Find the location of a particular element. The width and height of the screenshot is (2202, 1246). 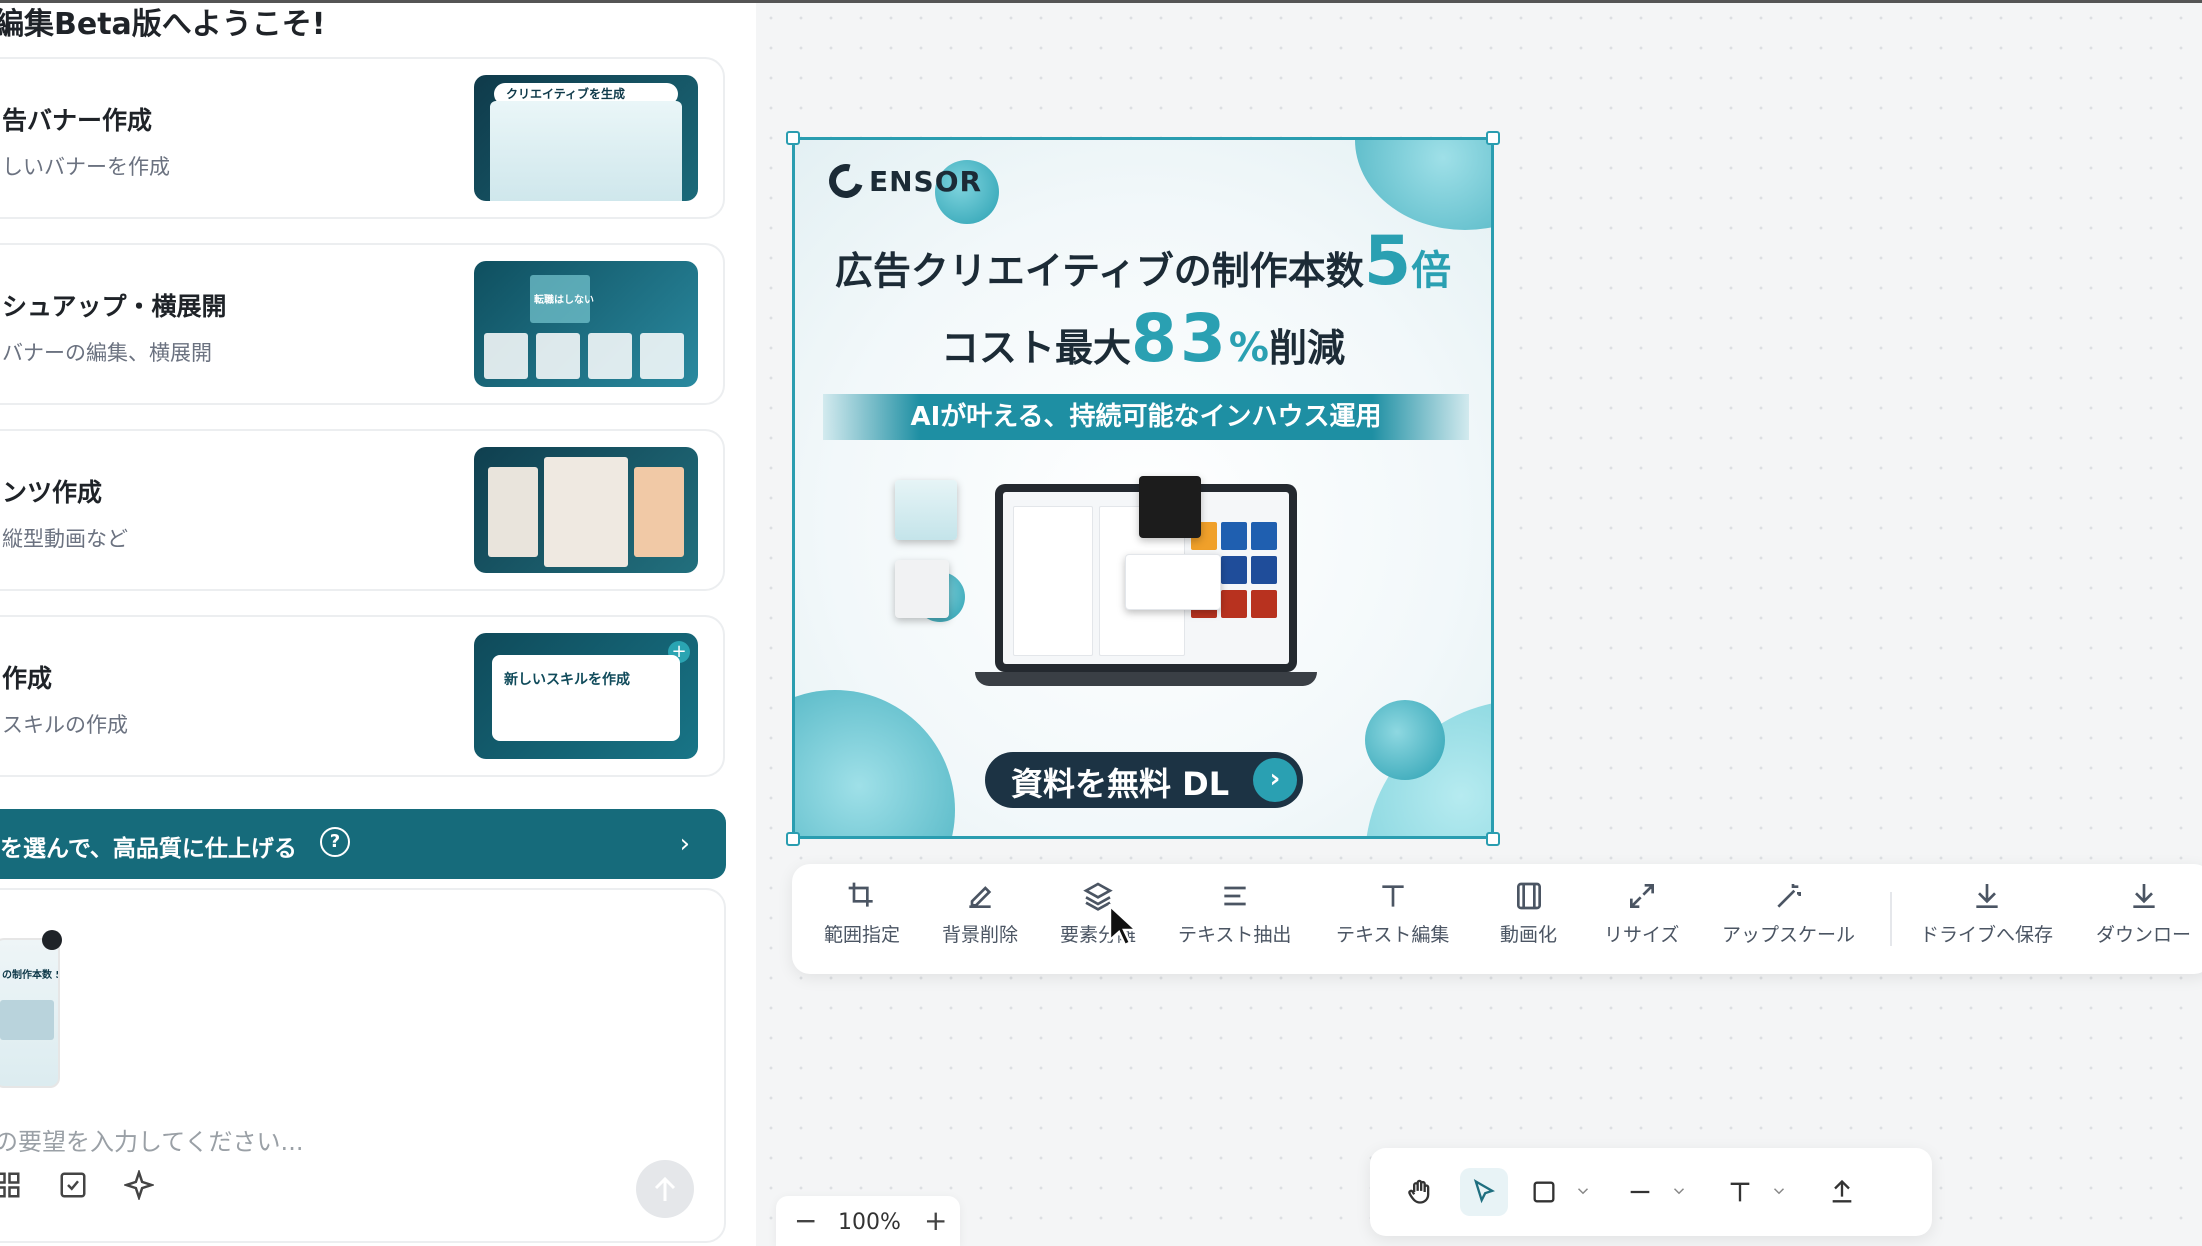

resize-handle-top-right is located at coordinates (1493, 138).